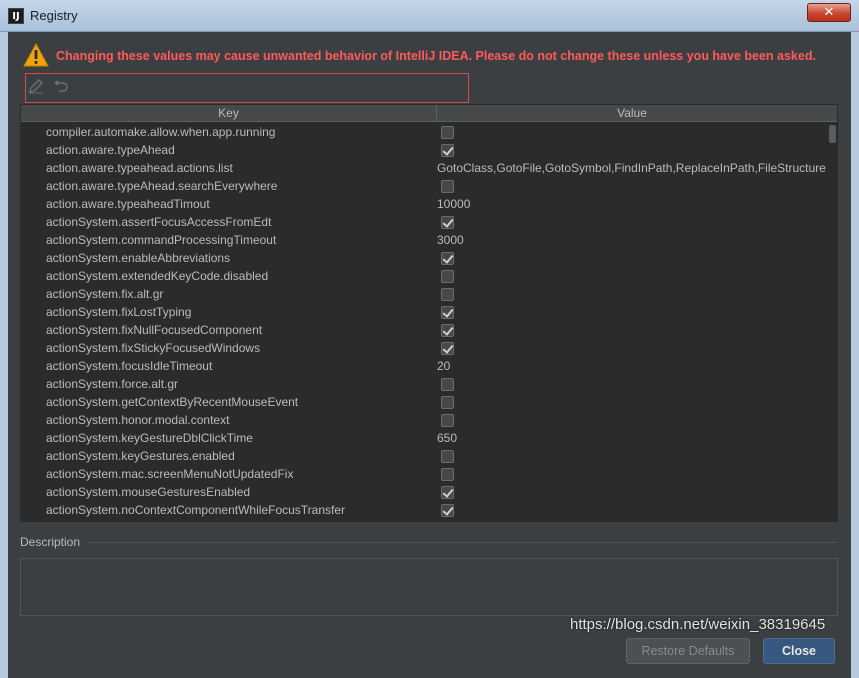  I want to click on table-row: actionSystem.mac.screenMenuNotUpdatedFix, so click(424, 474).